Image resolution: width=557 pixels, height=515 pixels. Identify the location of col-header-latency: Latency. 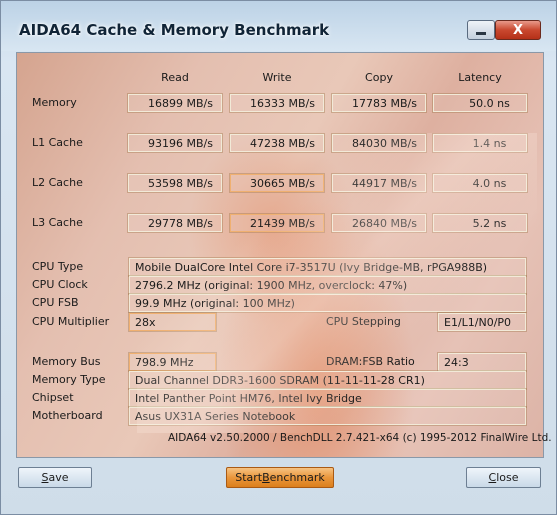
(480, 77).